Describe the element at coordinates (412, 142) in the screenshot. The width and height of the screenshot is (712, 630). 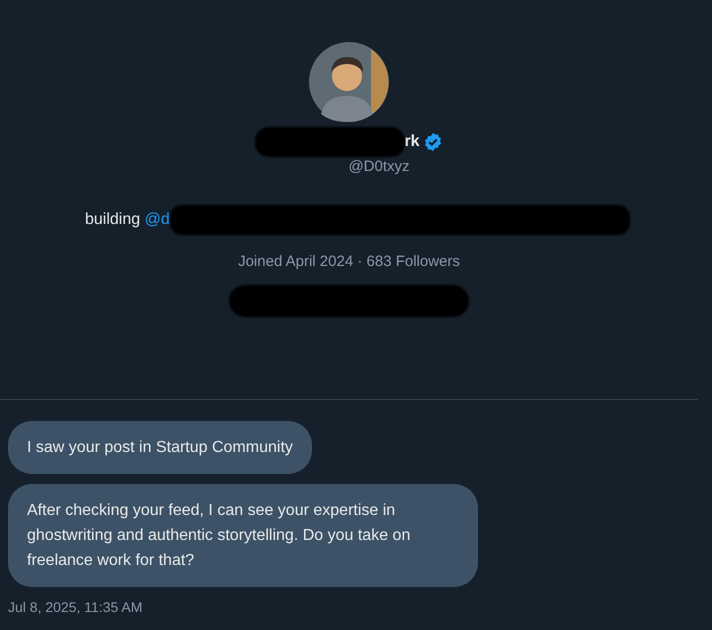
I see `profile-name: rk` at that location.